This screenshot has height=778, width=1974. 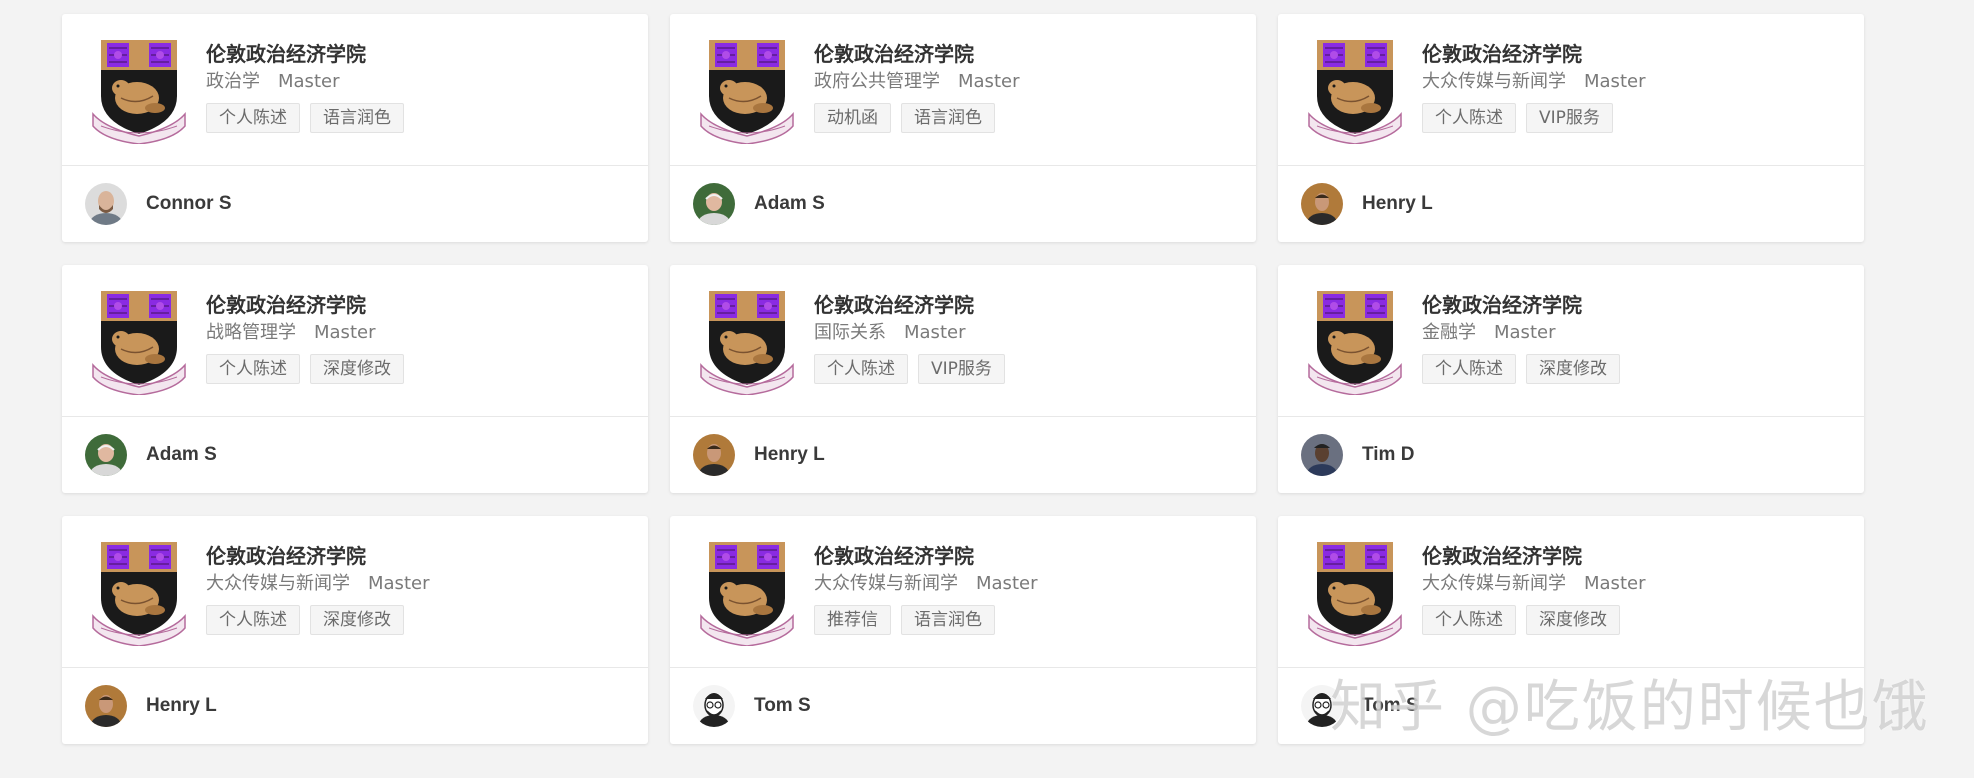 What do you see at coordinates (305, 118) in the screenshot?
I see `service-tags: 个人陈述 语言润色` at bounding box center [305, 118].